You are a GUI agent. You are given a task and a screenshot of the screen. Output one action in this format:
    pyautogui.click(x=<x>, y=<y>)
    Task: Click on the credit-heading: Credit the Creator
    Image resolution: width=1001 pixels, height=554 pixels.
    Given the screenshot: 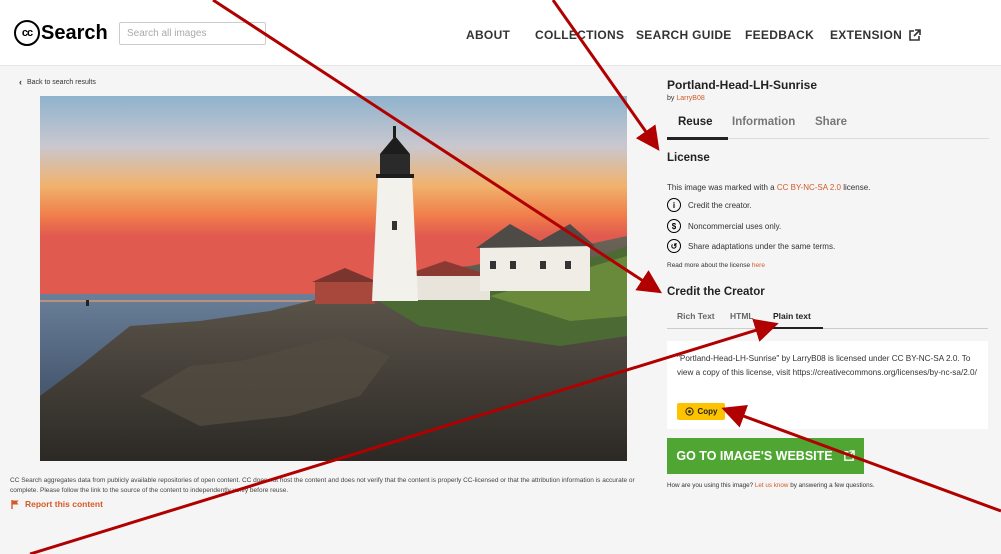 What is the action you would take?
    pyautogui.click(x=716, y=292)
    